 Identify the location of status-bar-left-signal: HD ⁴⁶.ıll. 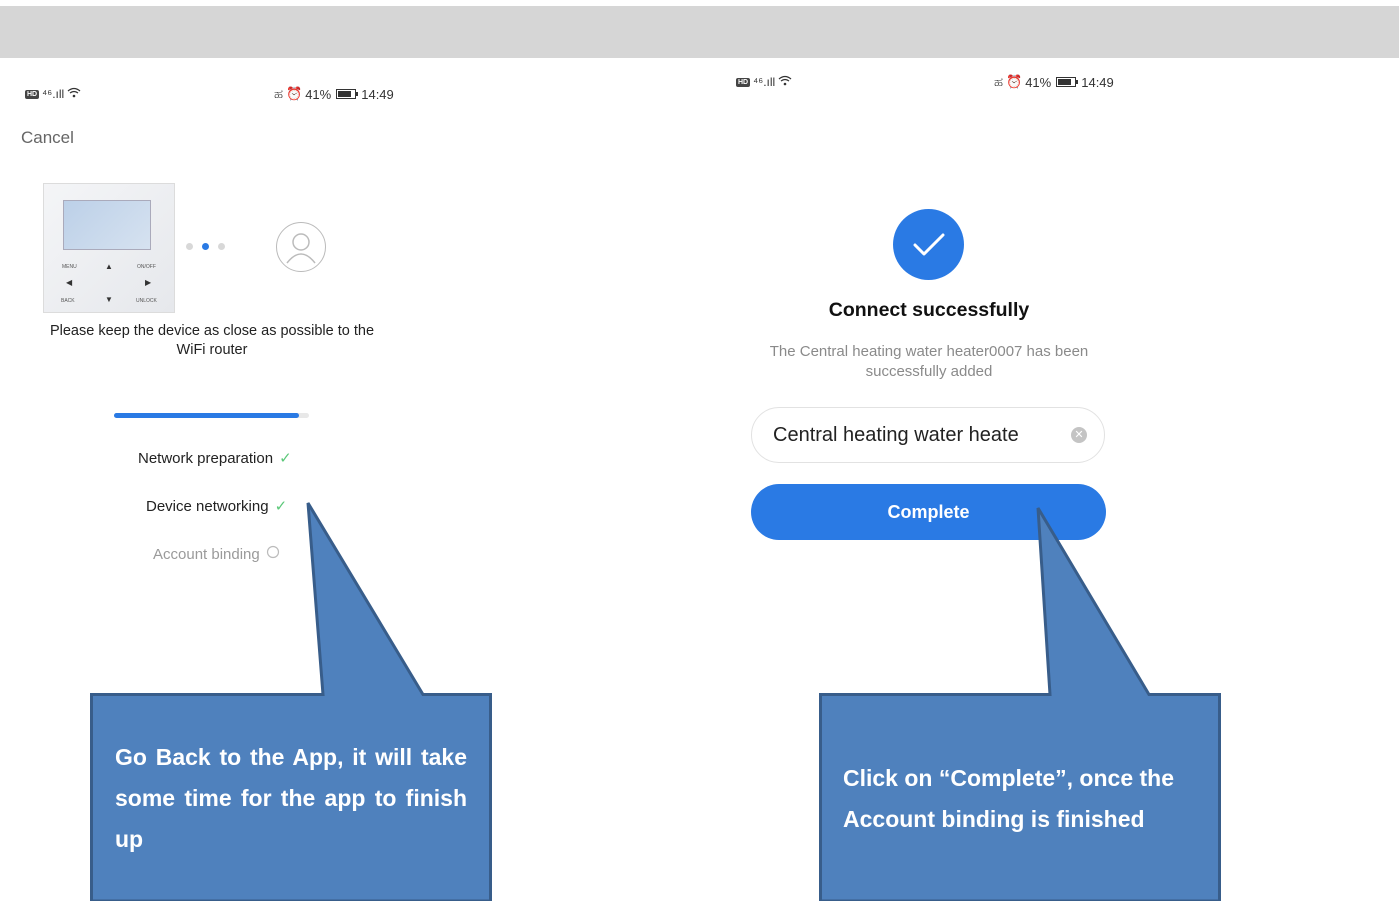
(53, 94).